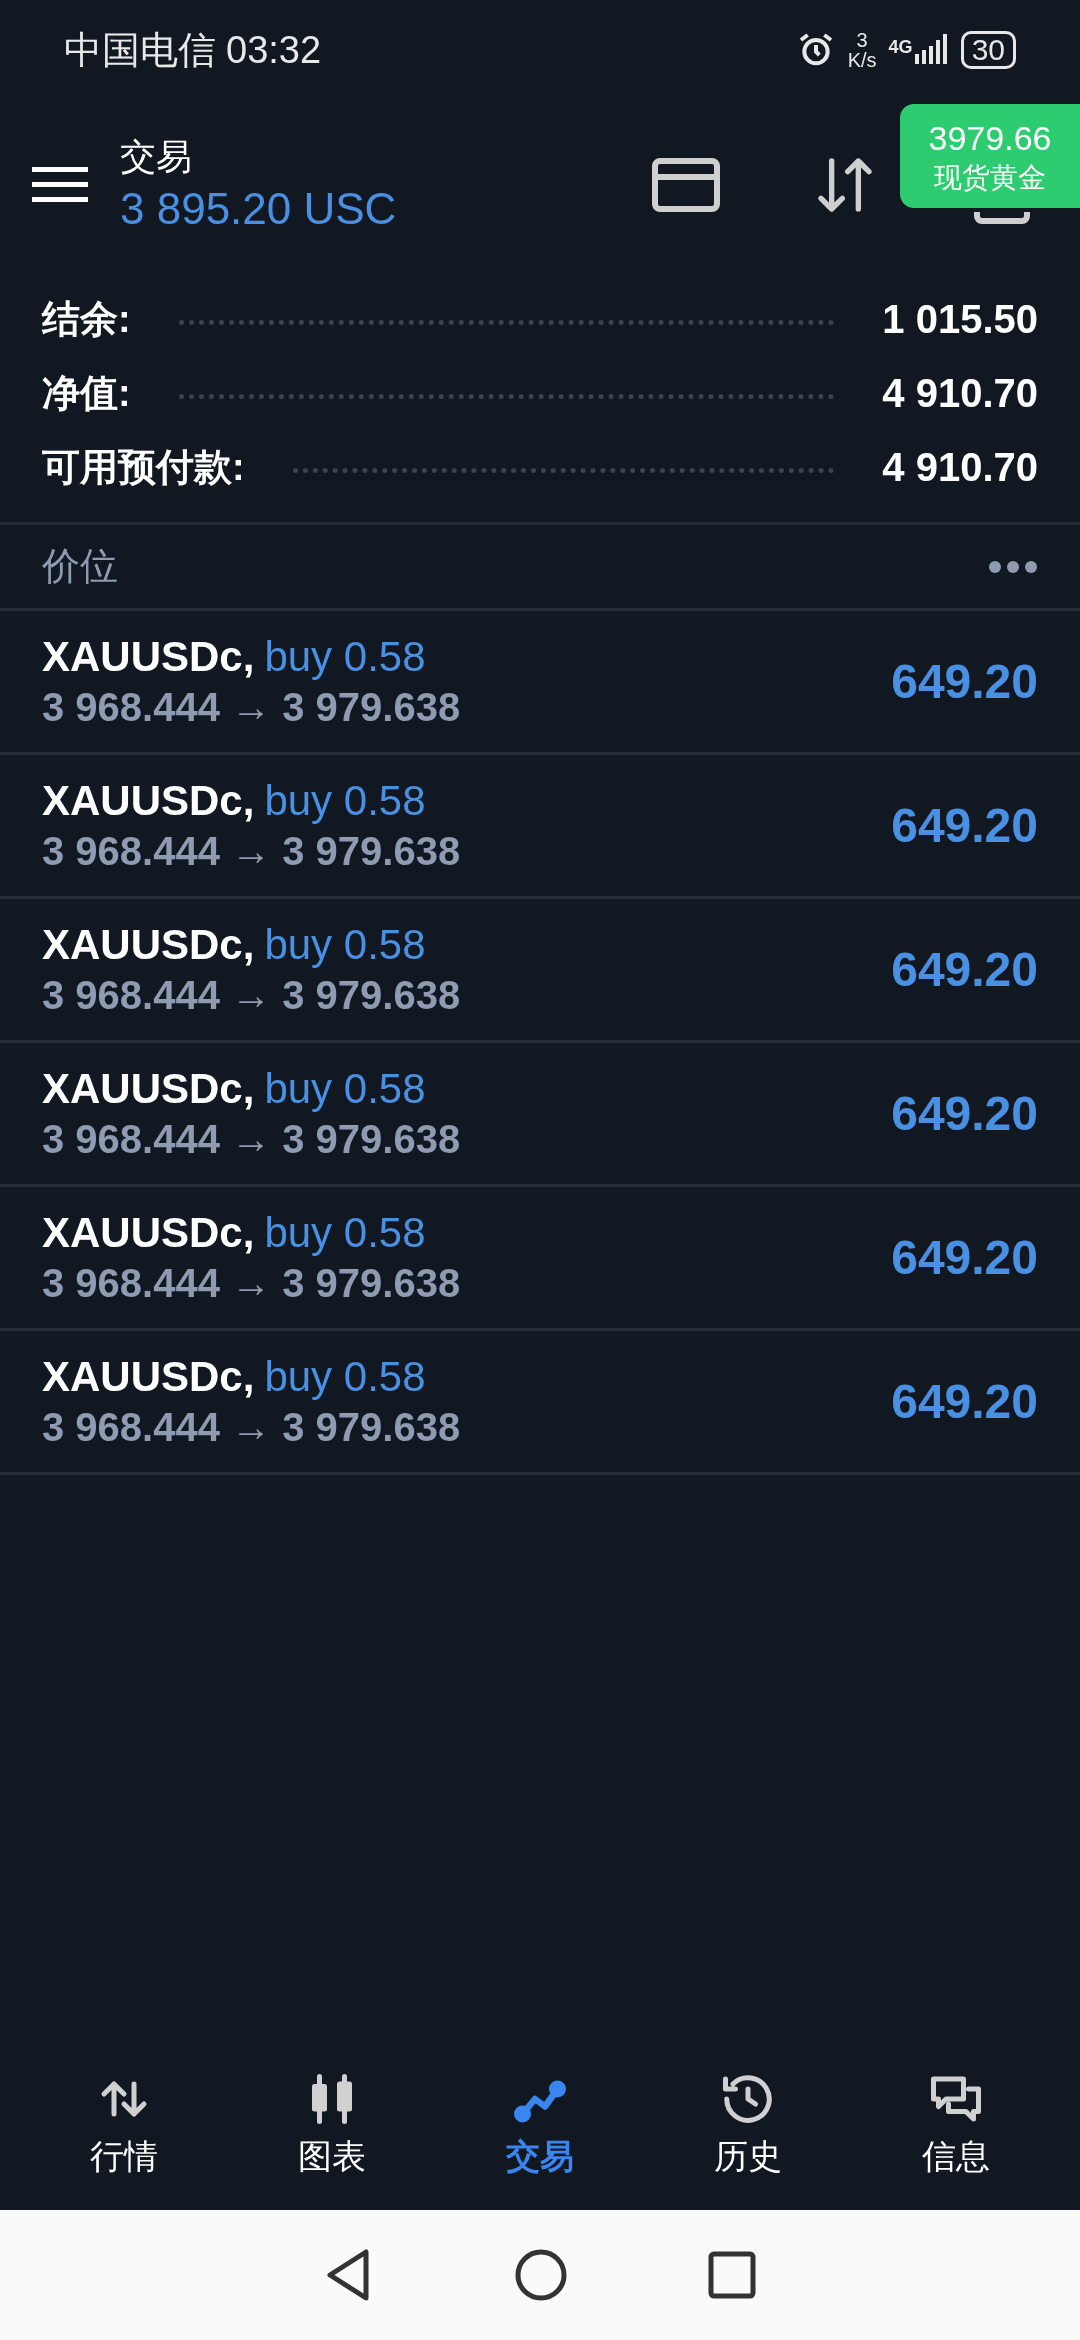 The height and width of the screenshot is (2340, 1080). Describe the element at coordinates (80, 566) in the screenshot. I see `section-title: 价位` at that location.